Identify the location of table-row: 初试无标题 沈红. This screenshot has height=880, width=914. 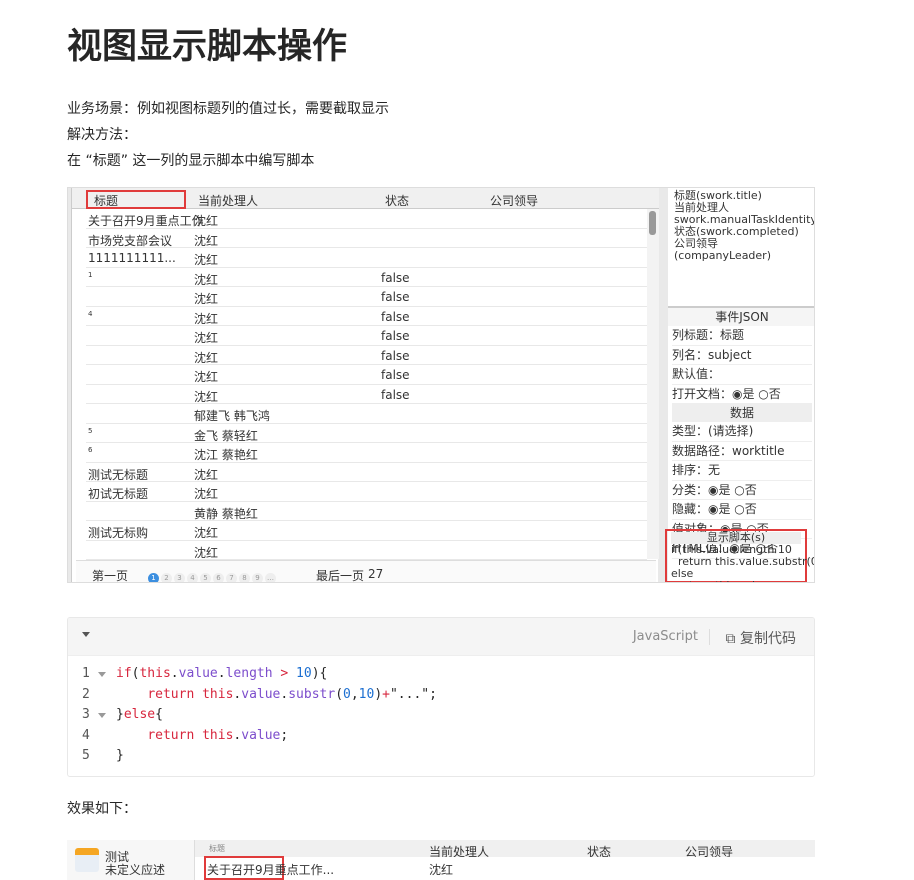
(366, 492).